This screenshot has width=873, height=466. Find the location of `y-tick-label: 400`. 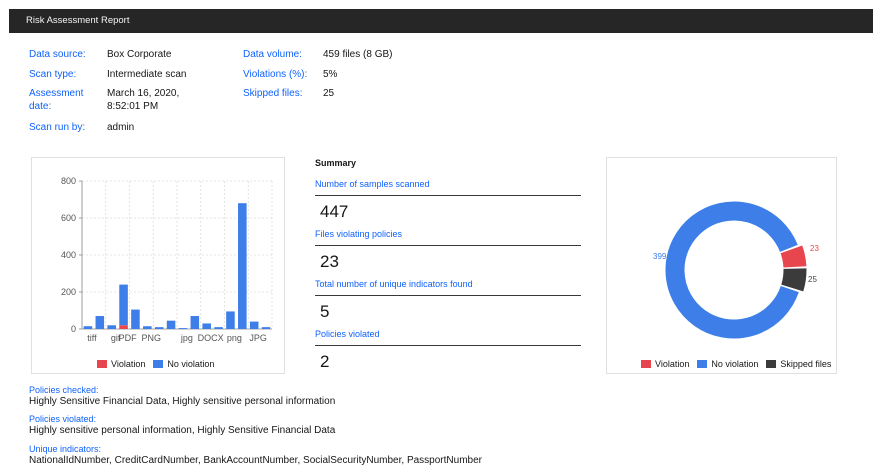

y-tick-label: 400 is located at coordinates (68, 255).